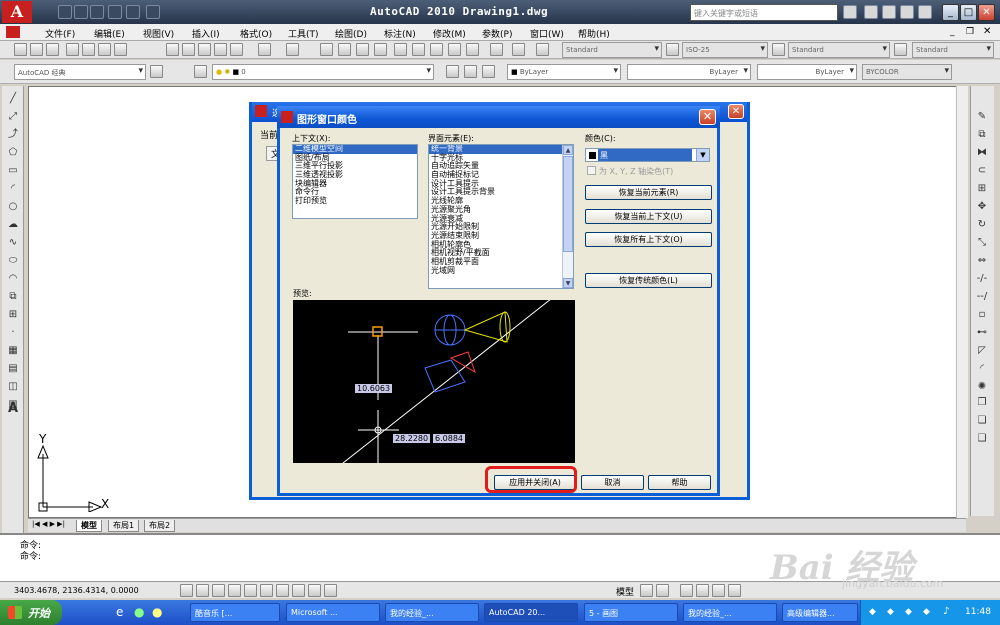  Describe the element at coordinates (13, 351) in the screenshot. I see `hatch-icon: ▦` at that location.